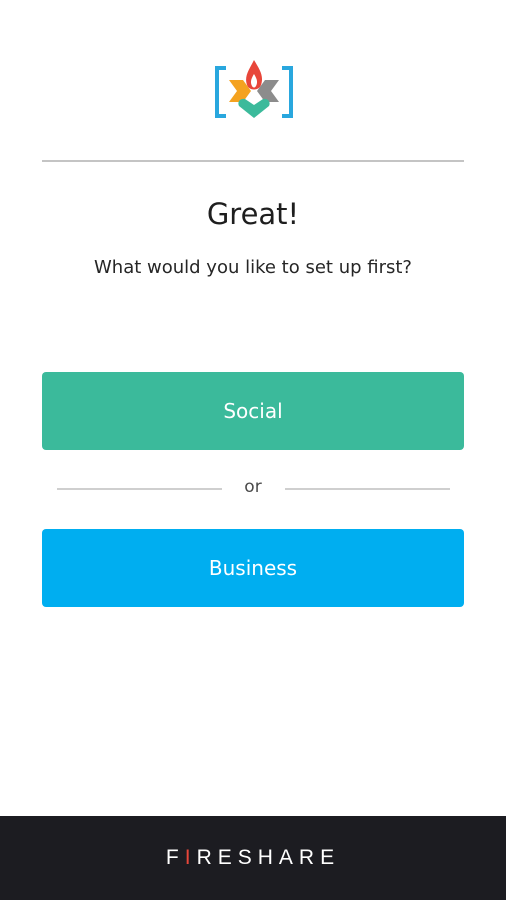 Image resolution: width=506 pixels, height=900 pixels. What do you see at coordinates (253, 487) in the screenshot?
I see `or-divider-label: or` at bounding box center [253, 487].